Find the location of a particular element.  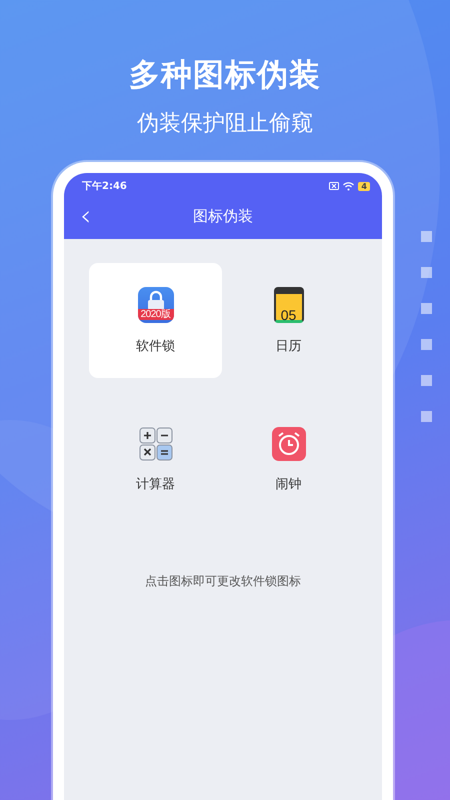

version-label: 2020版 is located at coordinates (156, 314).